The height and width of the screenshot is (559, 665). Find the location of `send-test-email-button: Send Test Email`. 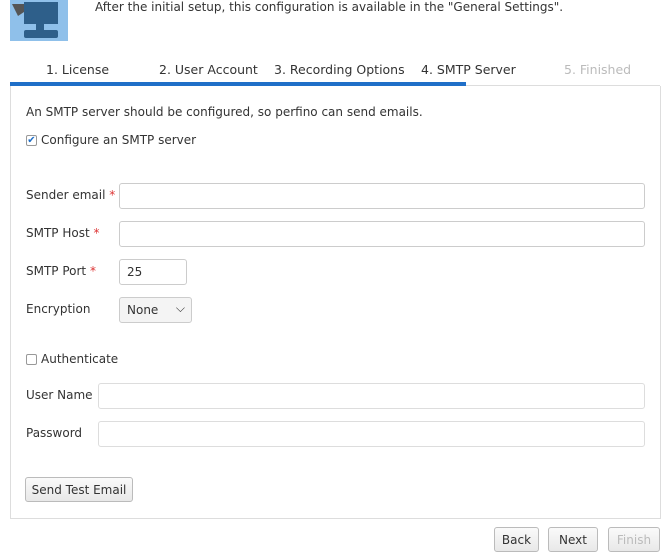

send-test-email-button: Send Test Email is located at coordinates (79, 489).